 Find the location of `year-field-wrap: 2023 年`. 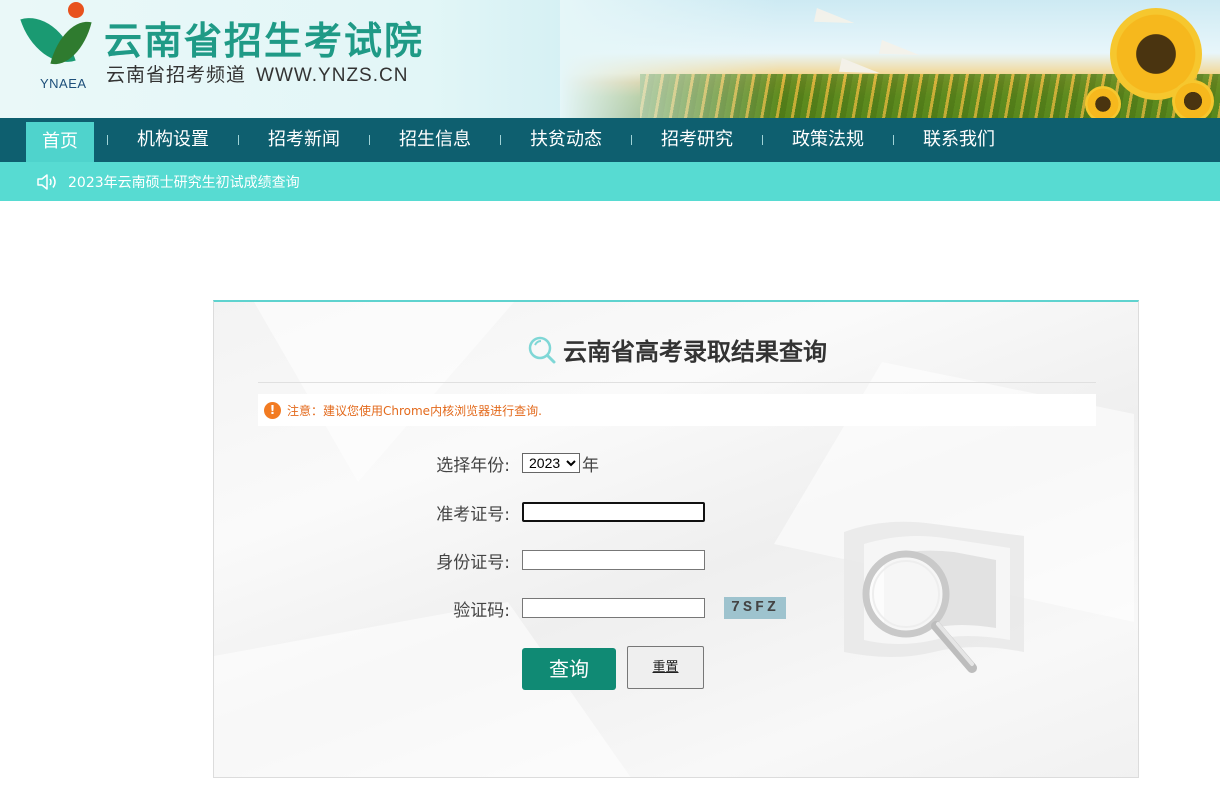

year-field-wrap: 2023 年 is located at coordinates (560, 463).